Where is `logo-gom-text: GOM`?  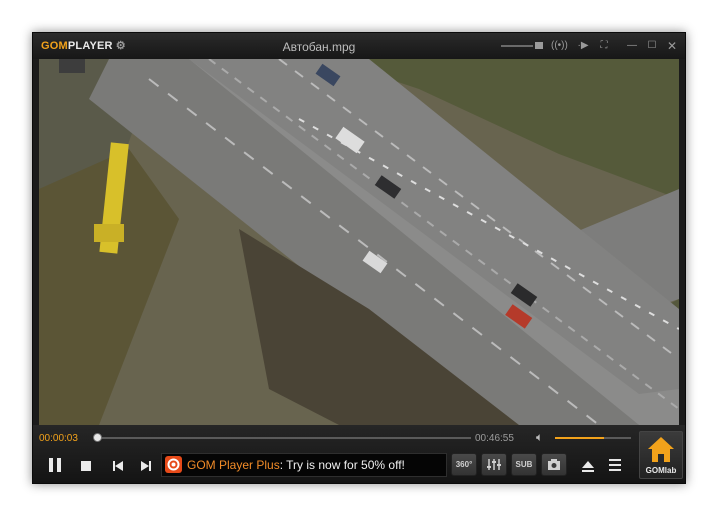
logo-gom-text: GOM is located at coordinates (54, 46).